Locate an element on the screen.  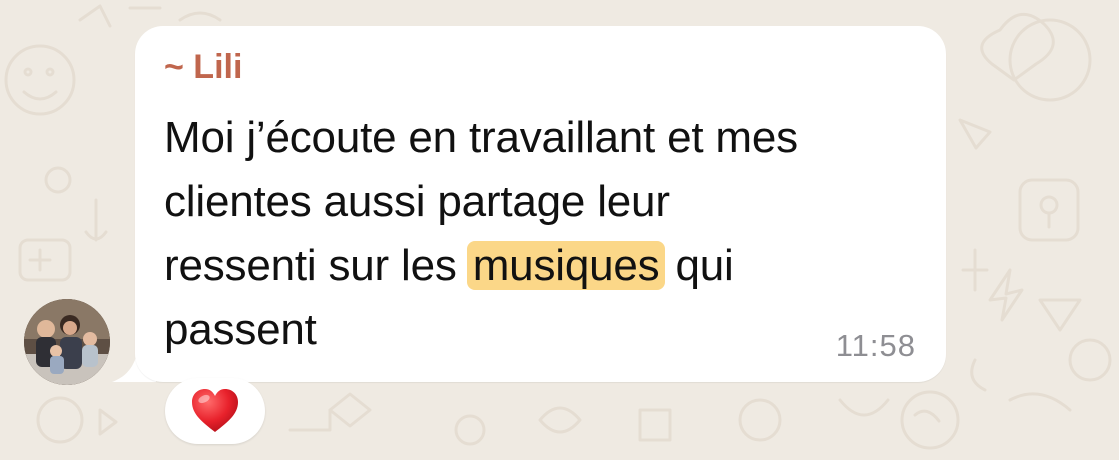
message-line-text: qui is located at coordinates (698, 265).